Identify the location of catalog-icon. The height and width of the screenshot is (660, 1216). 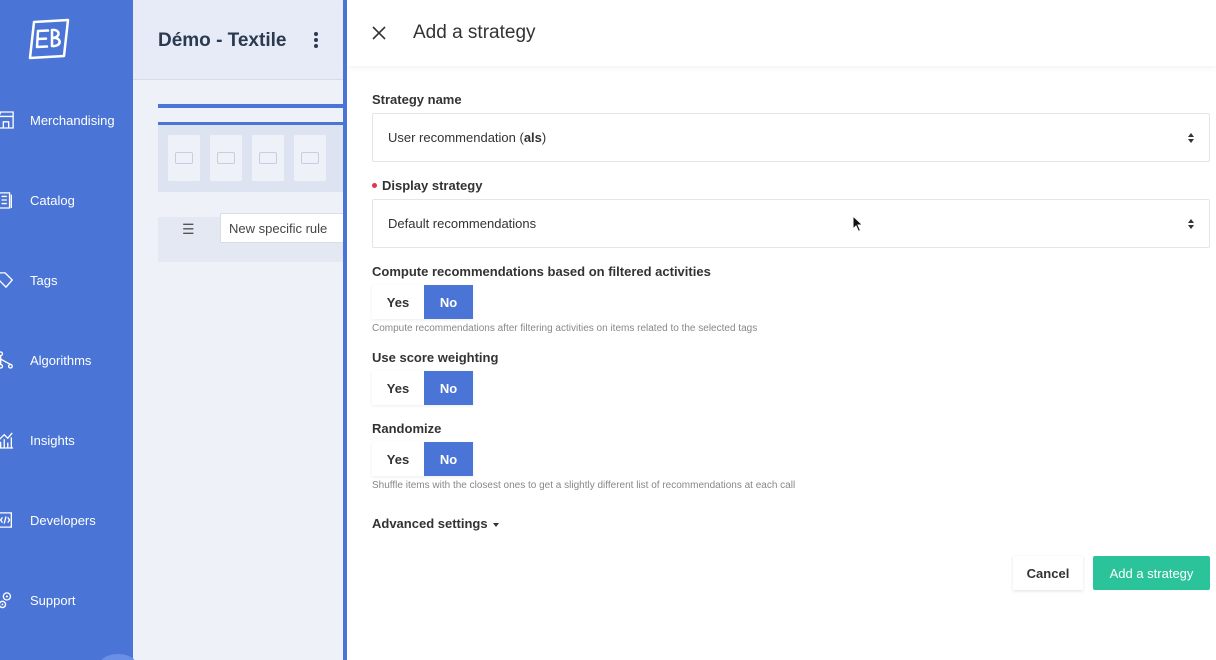
(7, 200).